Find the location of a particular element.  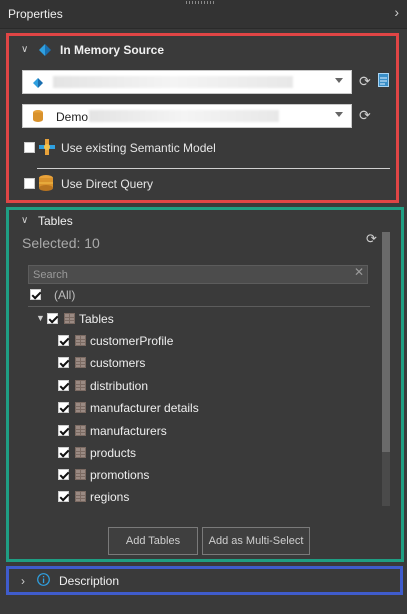

table-label: promotions is located at coordinates (120, 475).